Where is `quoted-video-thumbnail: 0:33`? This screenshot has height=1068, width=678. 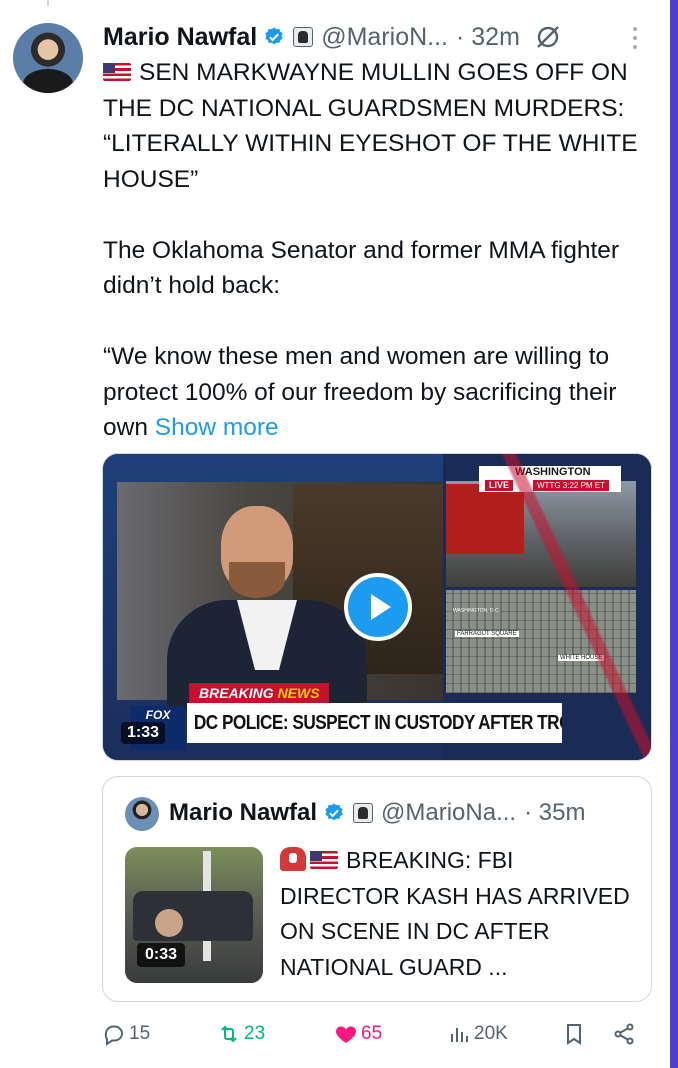 quoted-video-thumbnail: 0:33 is located at coordinates (194, 915).